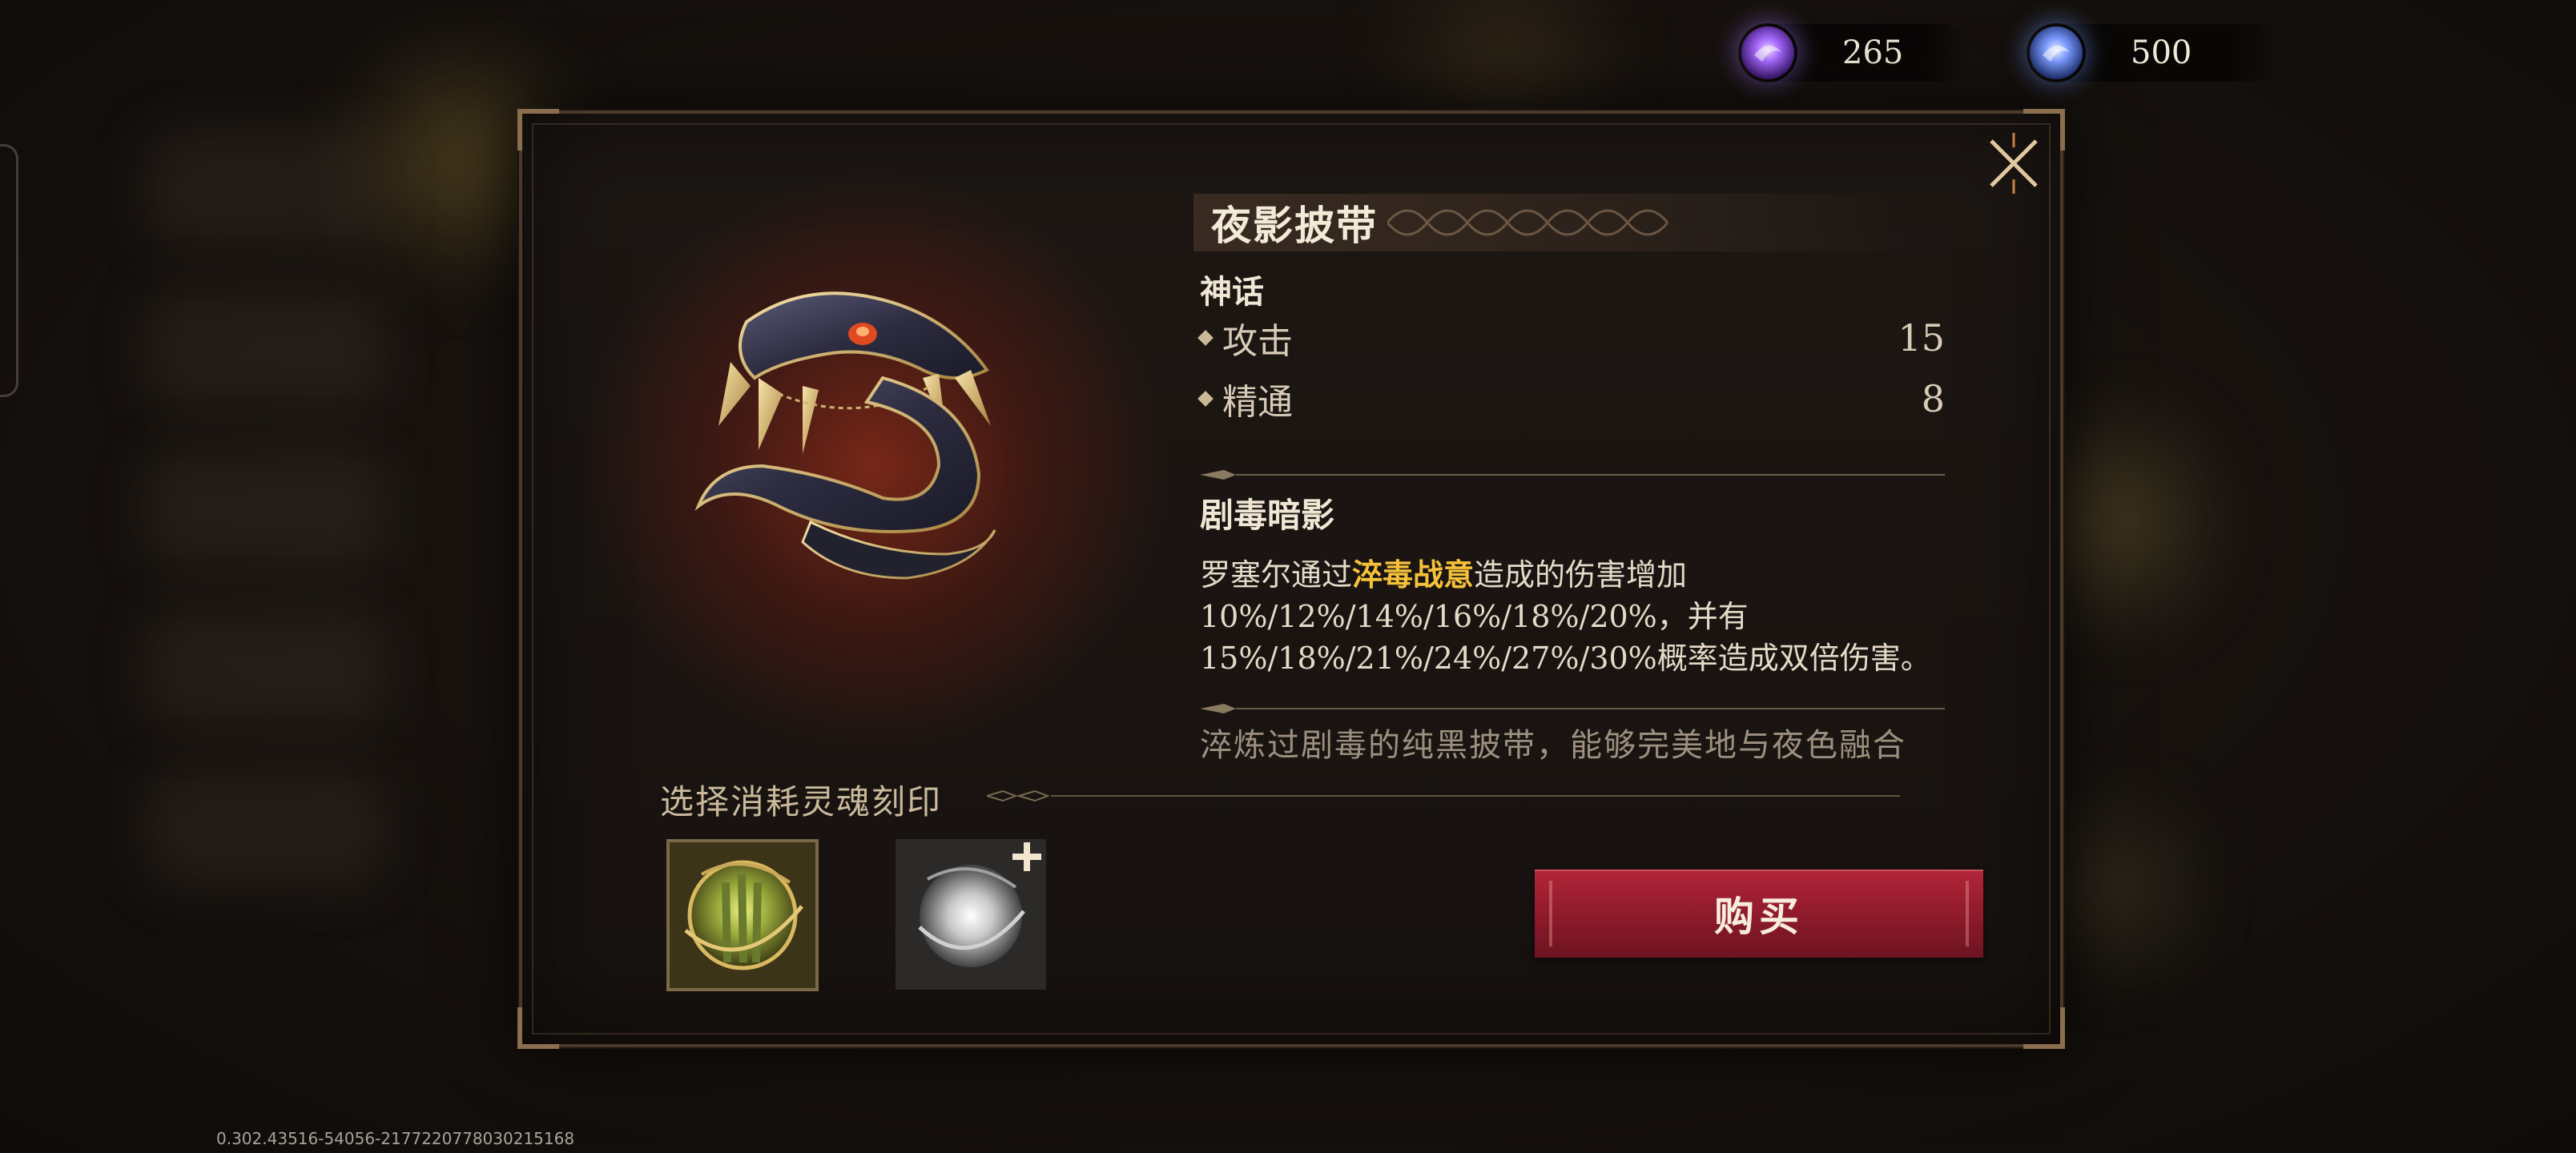 This screenshot has width=2576, height=1153. What do you see at coordinates (1571, 338) in the screenshot?
I see `stat-row-attack: 攻击 15` at bounding box center [1571, 338].